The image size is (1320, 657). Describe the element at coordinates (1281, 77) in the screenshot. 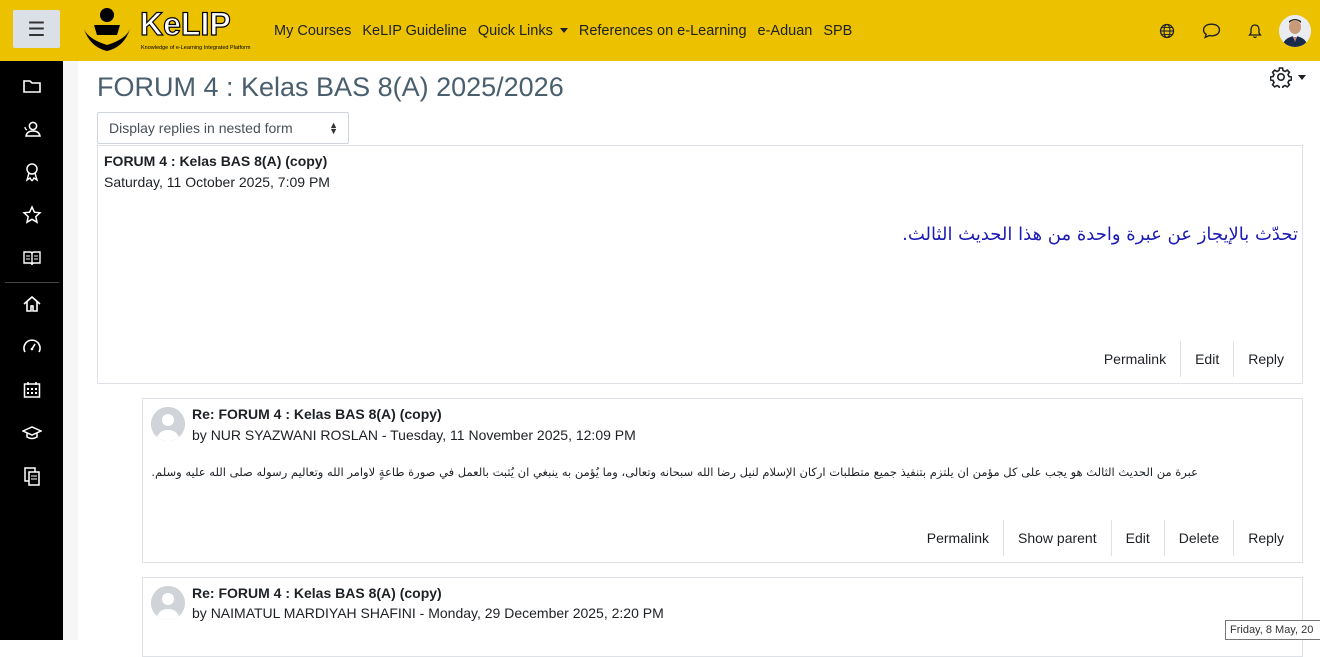

I see `gear-icon` at that location.